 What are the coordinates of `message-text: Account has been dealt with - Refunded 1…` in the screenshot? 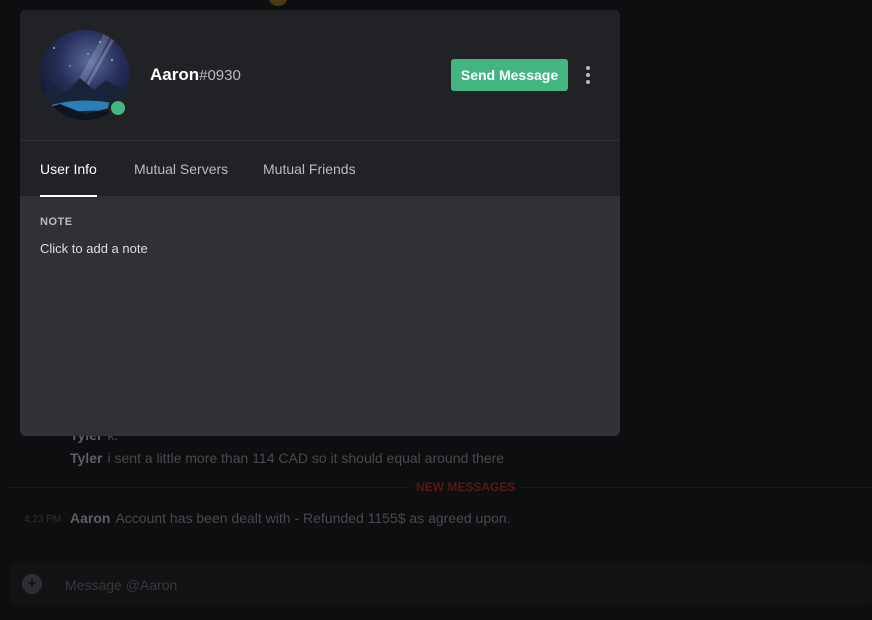 It's located at (313, 518).